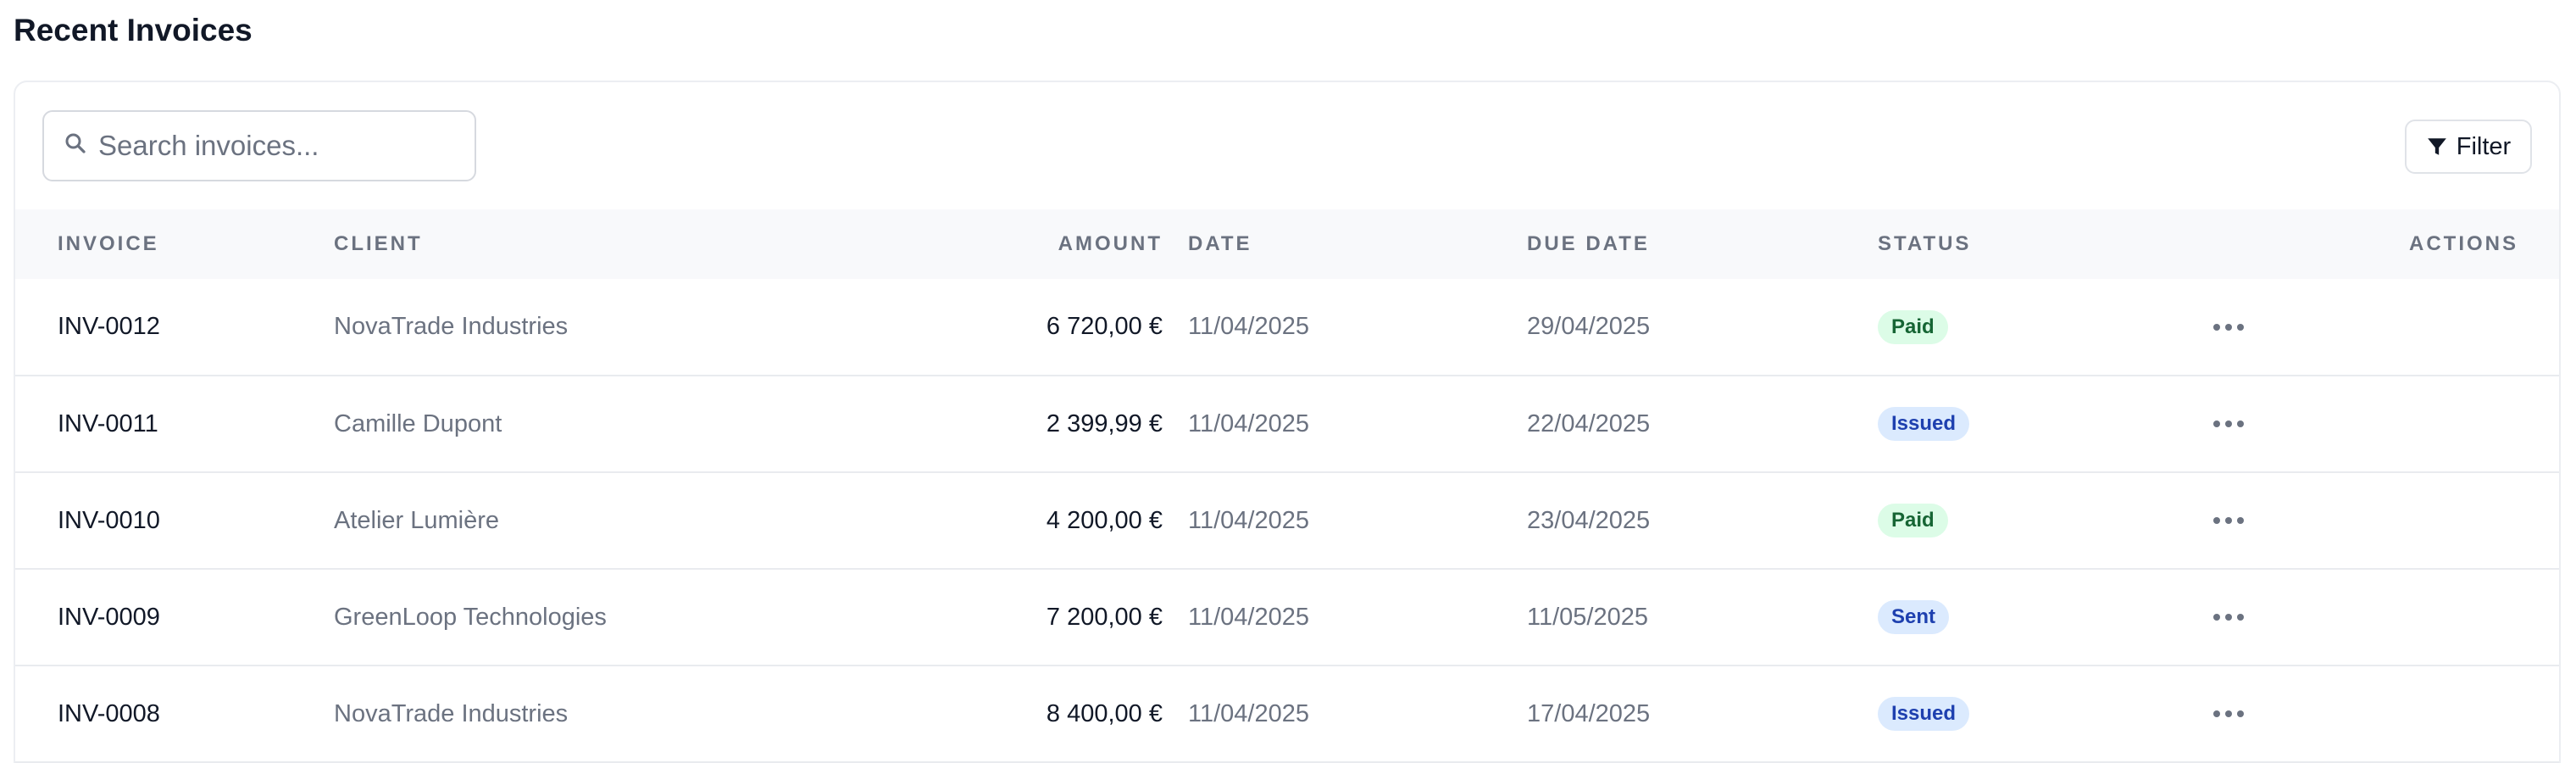 The height and width of the screenshot is (763, 2576). I want to click on filter-button-label: Filter, so click(2484, 146).